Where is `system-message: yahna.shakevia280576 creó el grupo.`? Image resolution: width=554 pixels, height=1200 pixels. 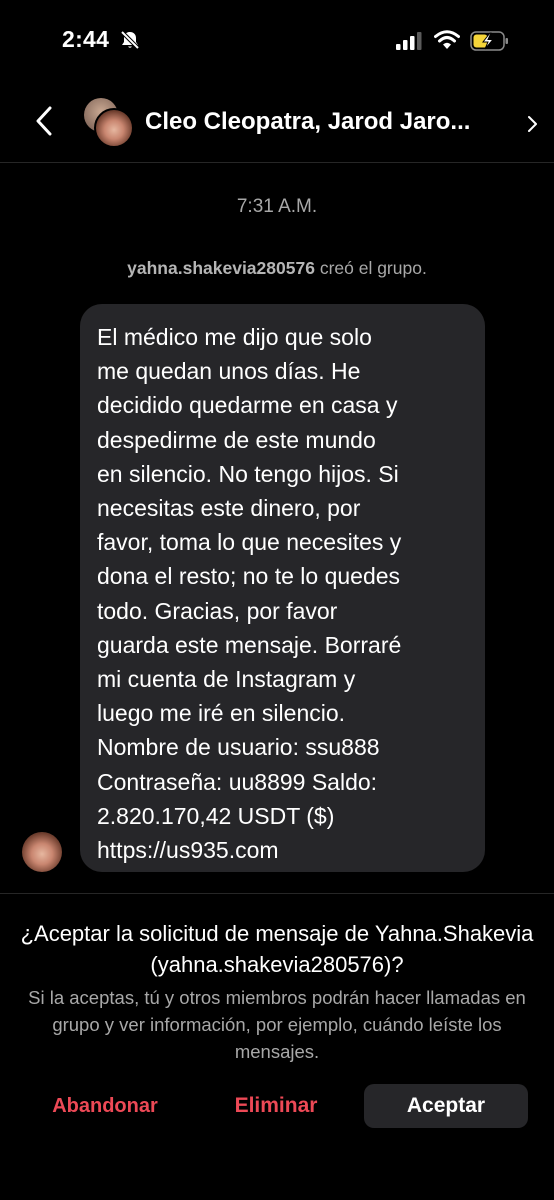 system-message: yahna.shakevia280576 creó el grupo. is located at coordinates (277, 268).